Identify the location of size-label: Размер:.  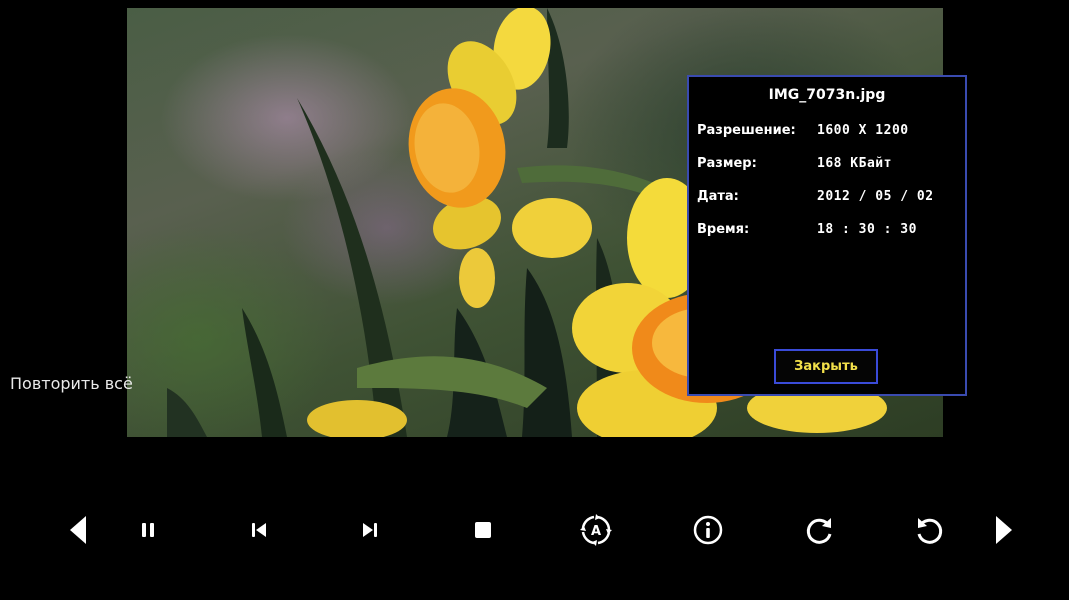
(727, 163).